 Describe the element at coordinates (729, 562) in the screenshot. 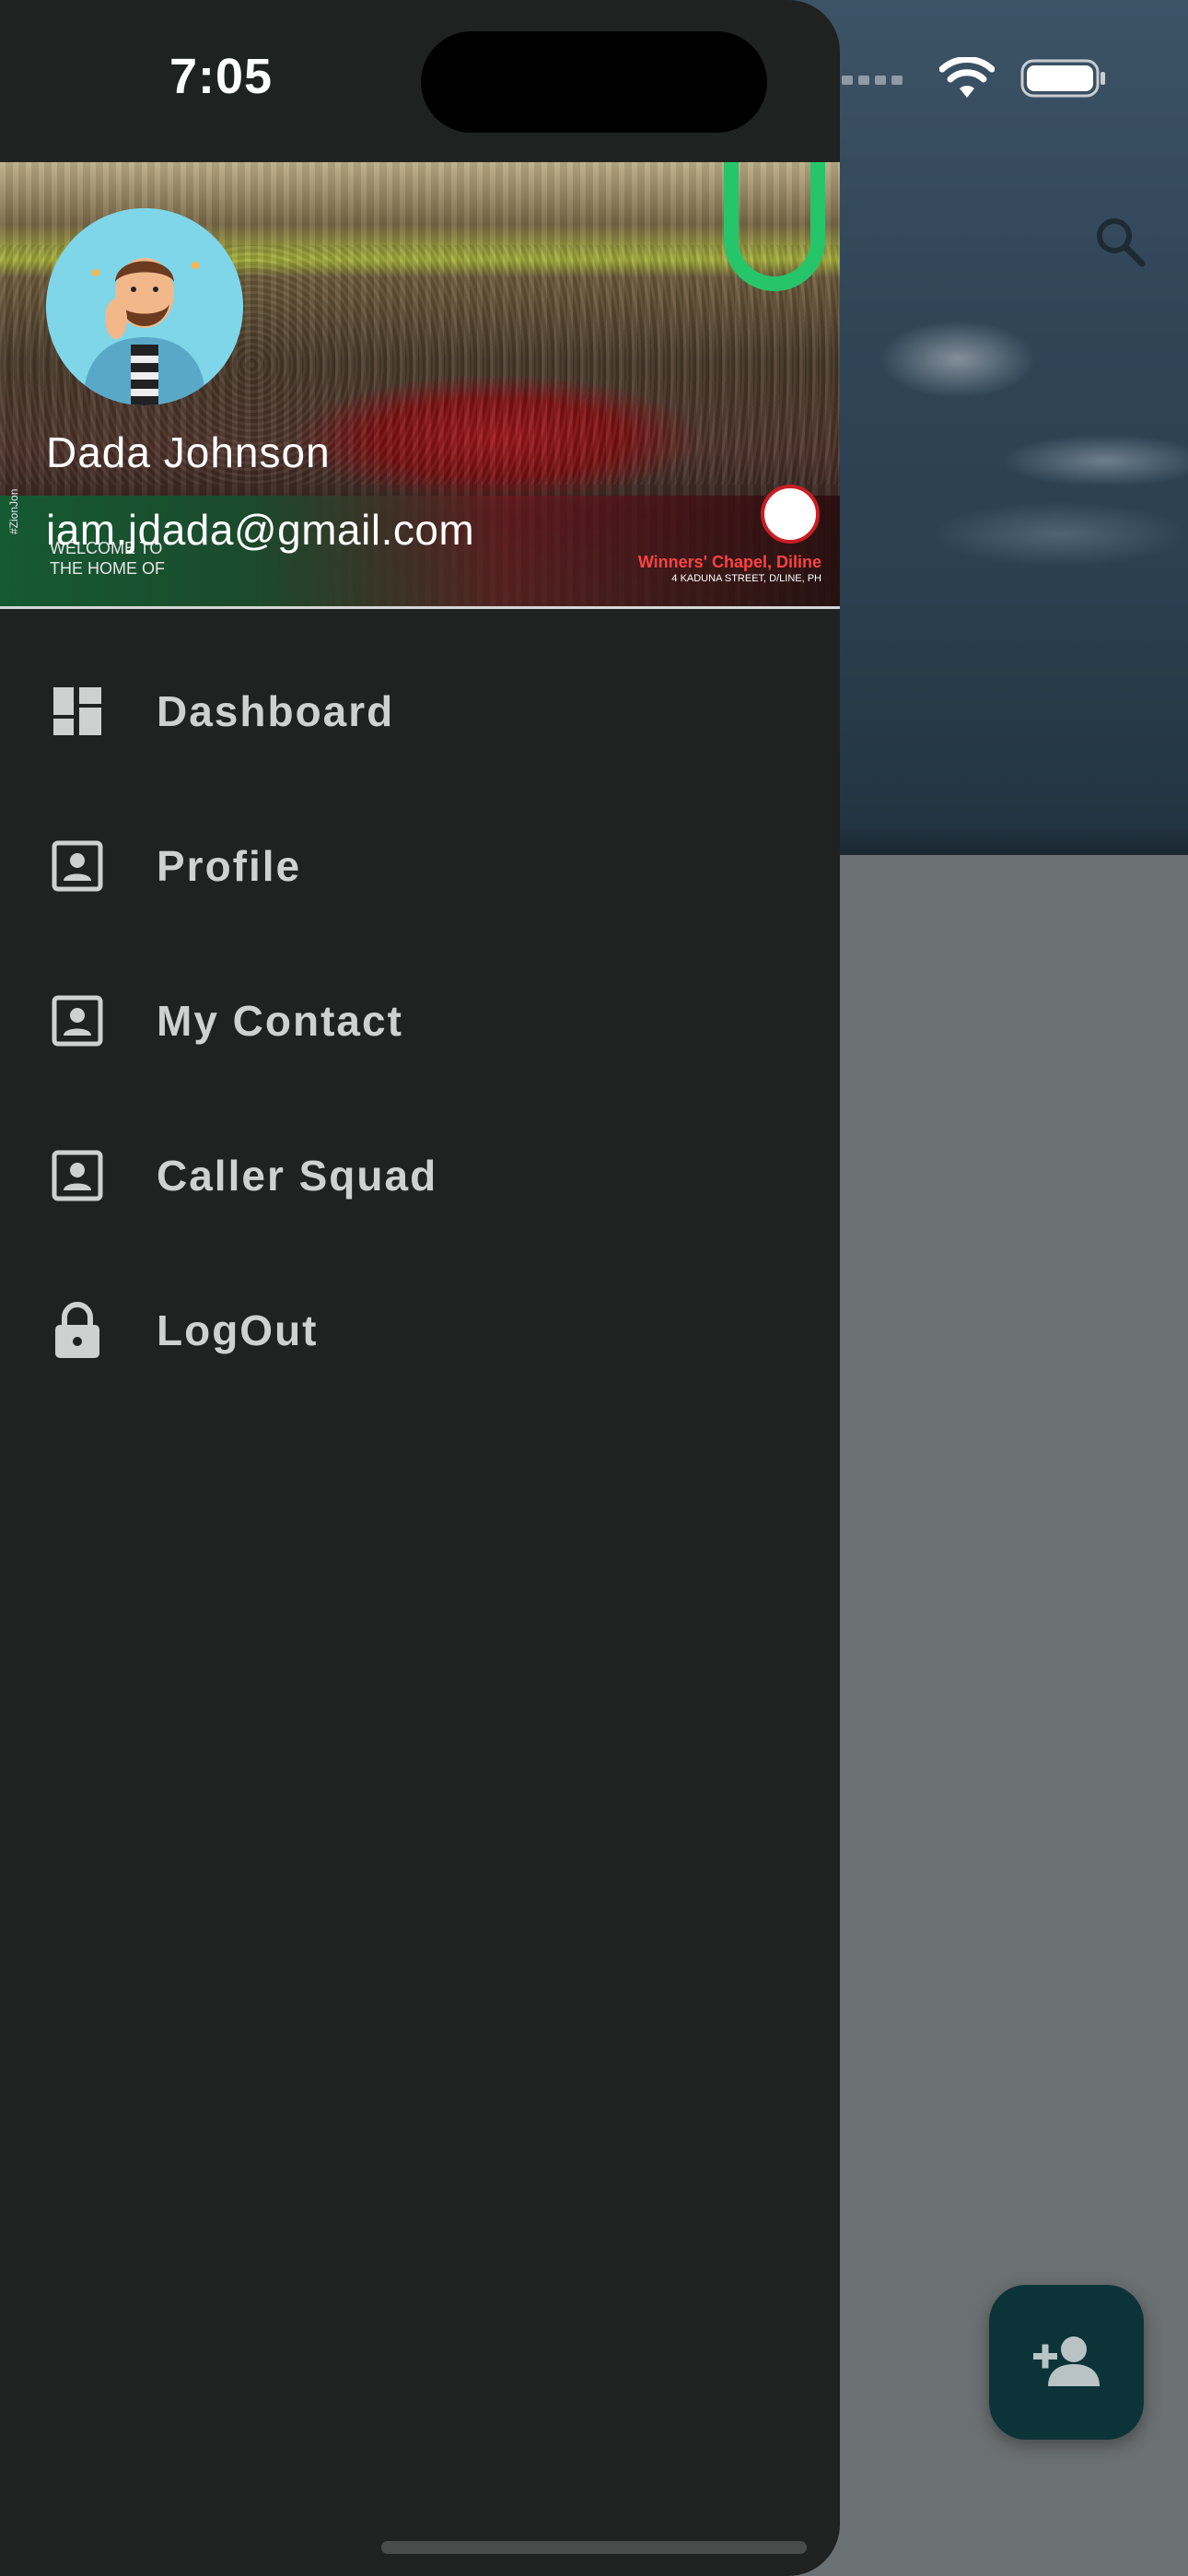

I see `banner-church-name: Winners' Chapel, Diline` at that location.